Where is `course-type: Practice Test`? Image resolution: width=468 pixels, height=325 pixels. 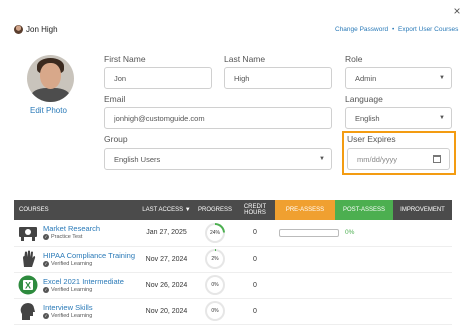 course-type: Practice Test is located at coordinates (67, 237).